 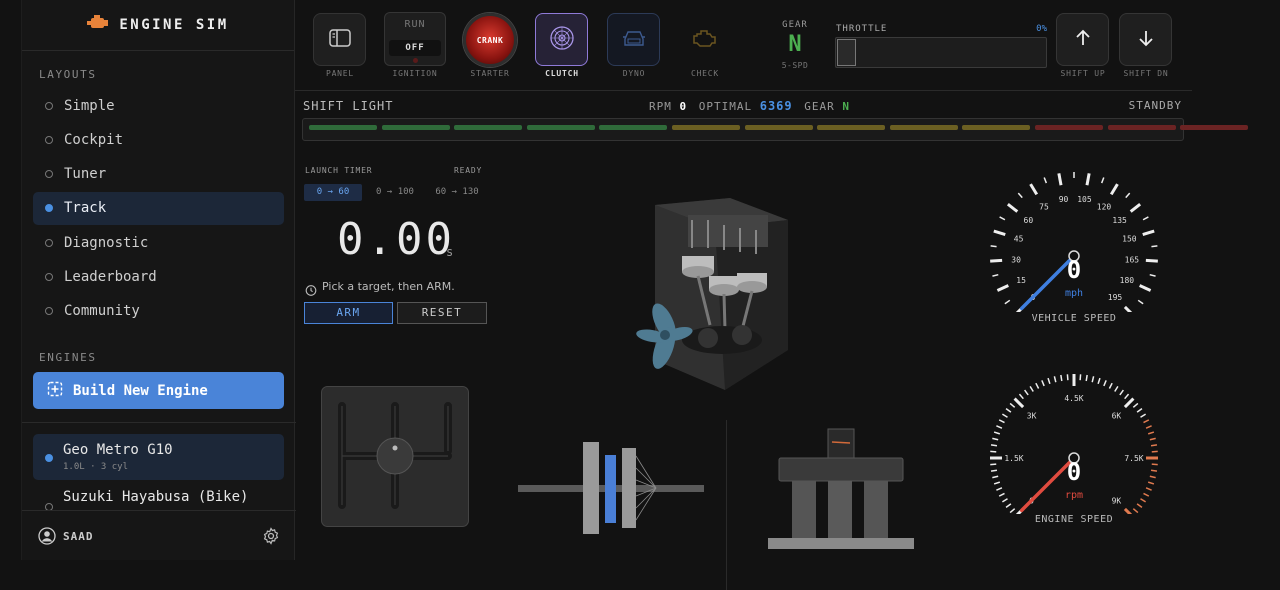 What do you see at coordinates (720, 295) in the screenshot?
I see `engine-3d-view` at bounding box center [720, 295].